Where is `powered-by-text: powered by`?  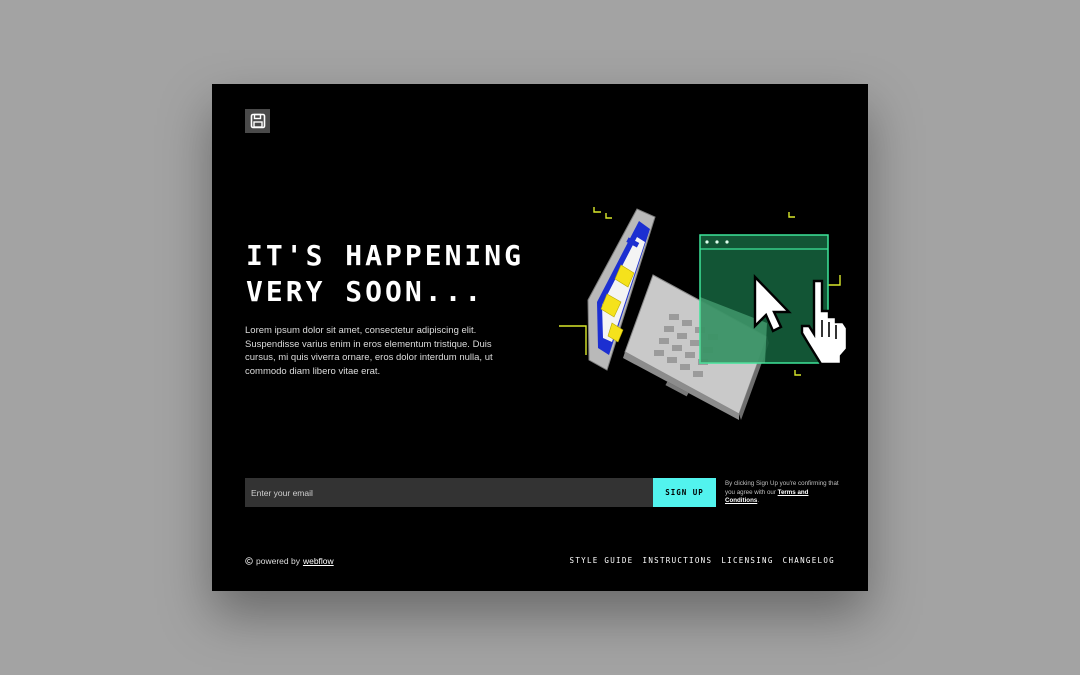
powered-by-text: powered by is located at coordinates (278, 561).